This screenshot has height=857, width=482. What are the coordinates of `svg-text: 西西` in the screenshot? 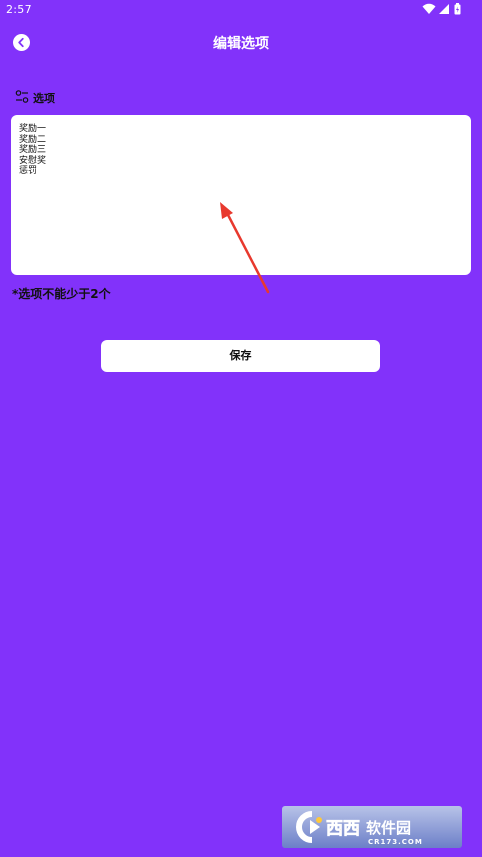 It's located at (343, 829).